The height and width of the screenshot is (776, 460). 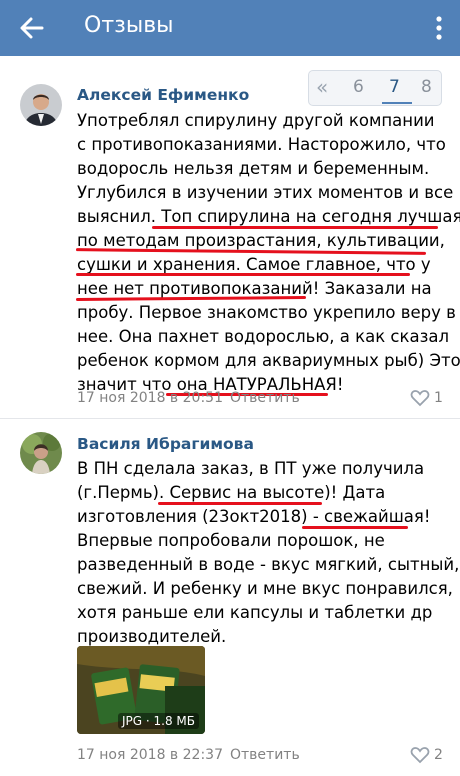 What do you see at coordinates (231, 540) in the screenshot?
I see `comment-text-line: Впервые попробовали порошок, не` at bounding box center [231, 540].